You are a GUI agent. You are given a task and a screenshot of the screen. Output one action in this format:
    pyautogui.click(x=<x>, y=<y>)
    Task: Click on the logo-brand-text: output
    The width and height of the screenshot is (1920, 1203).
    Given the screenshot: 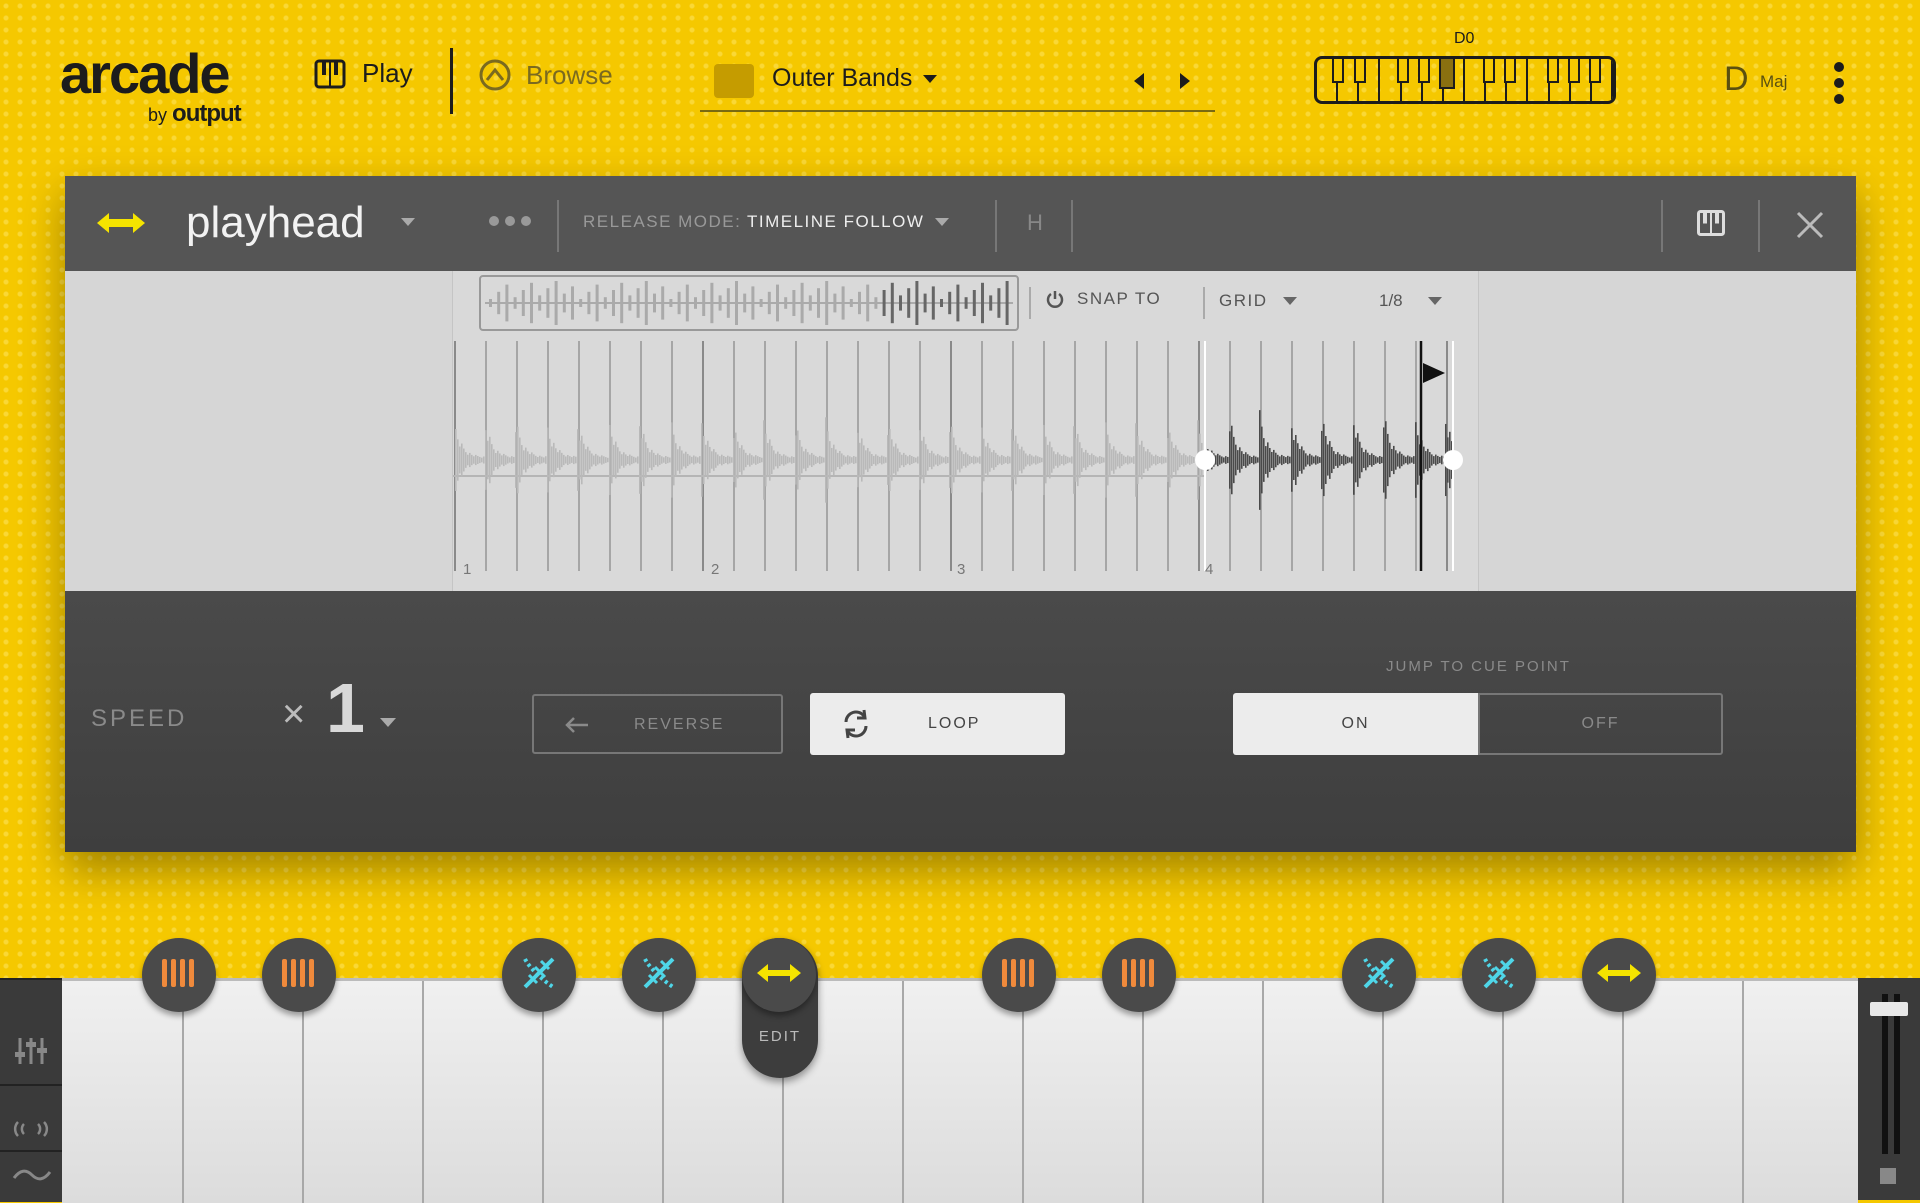 What is the action you would take?
    pyautogui.click(x=207, y=113)
    